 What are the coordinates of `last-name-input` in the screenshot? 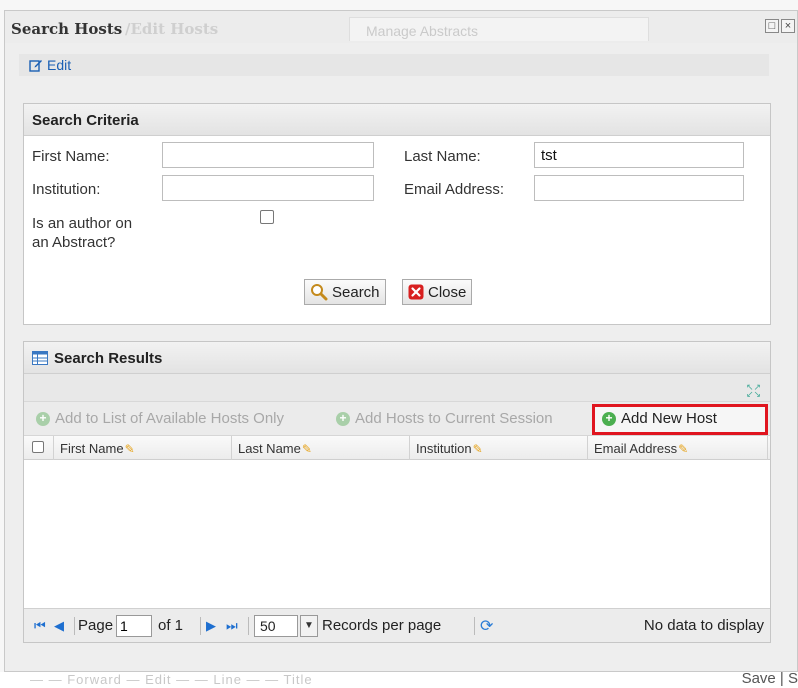 It's located at (639, 155).